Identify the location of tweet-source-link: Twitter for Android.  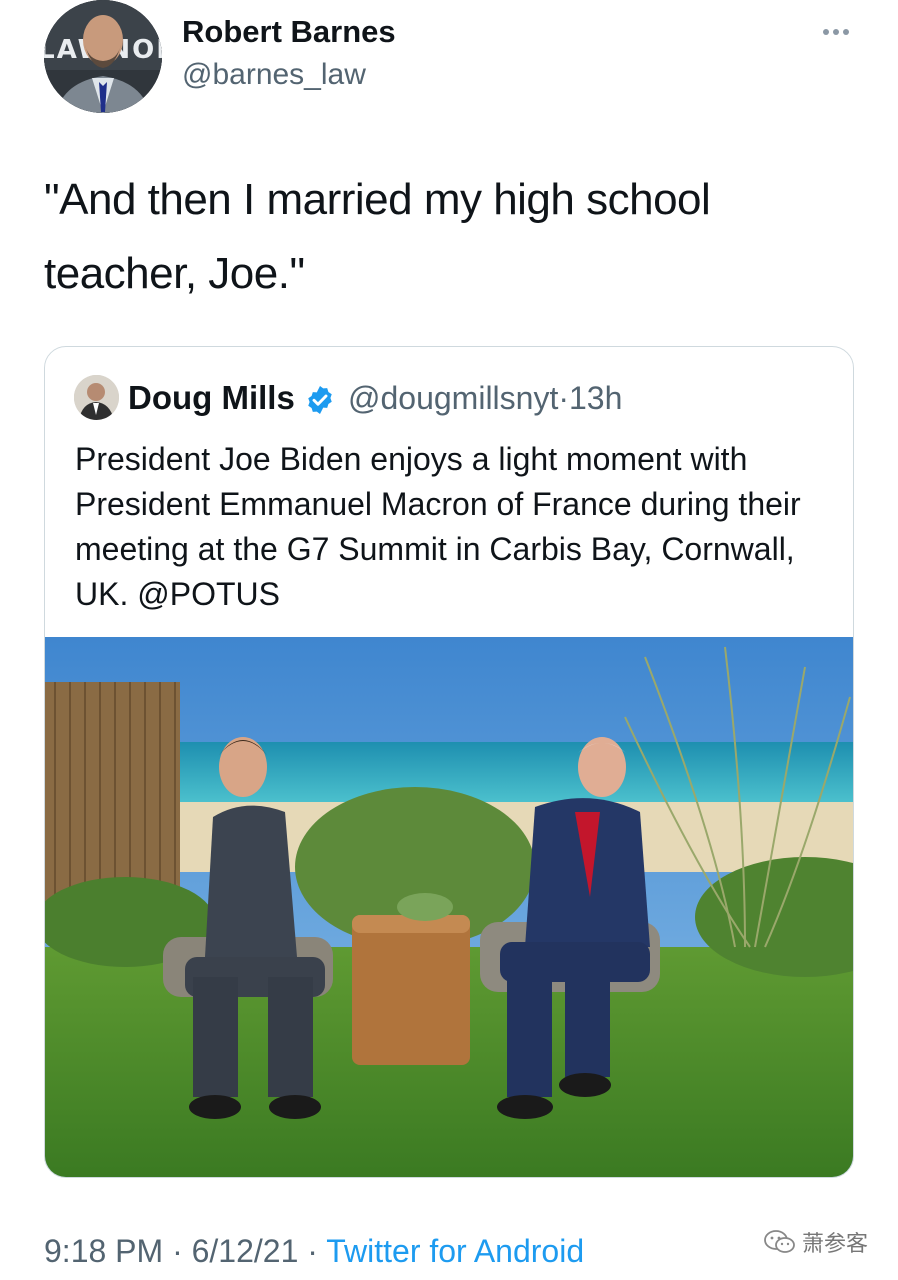
(455, 1251).